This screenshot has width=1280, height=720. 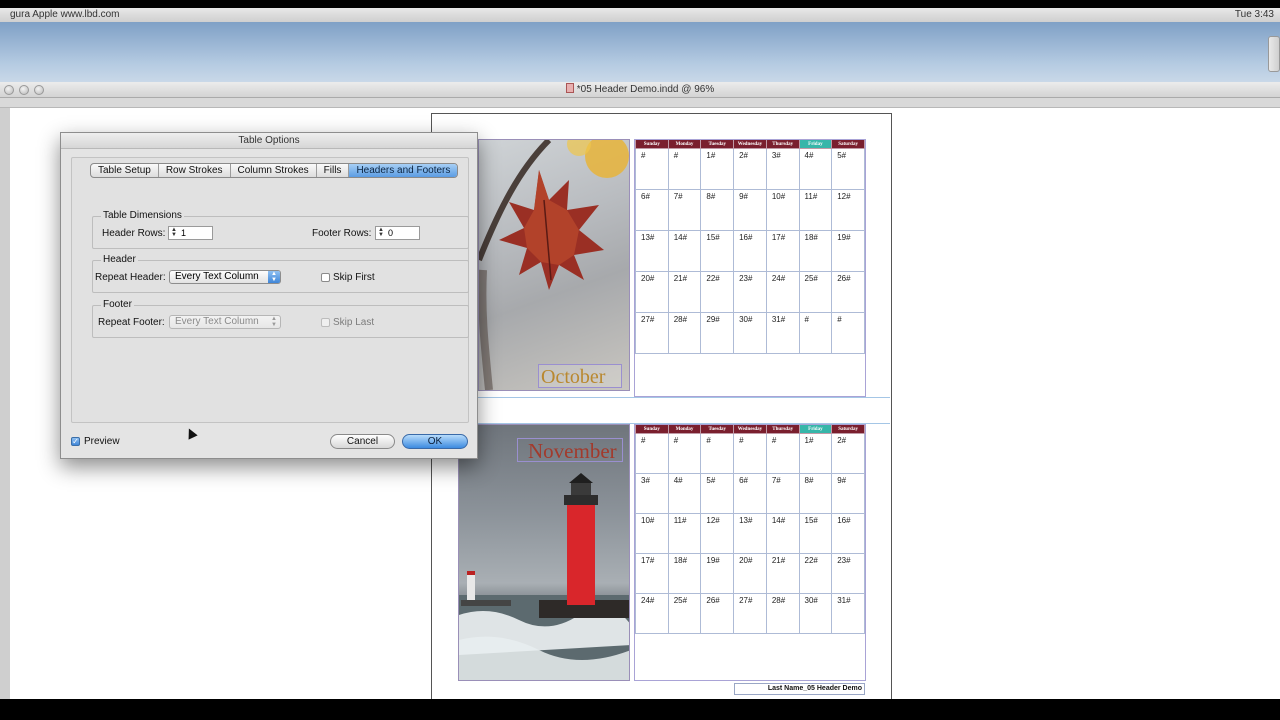 I want to click on footer-rows-stepper: ▲ ▼ 0, so click(x=397, y=233).